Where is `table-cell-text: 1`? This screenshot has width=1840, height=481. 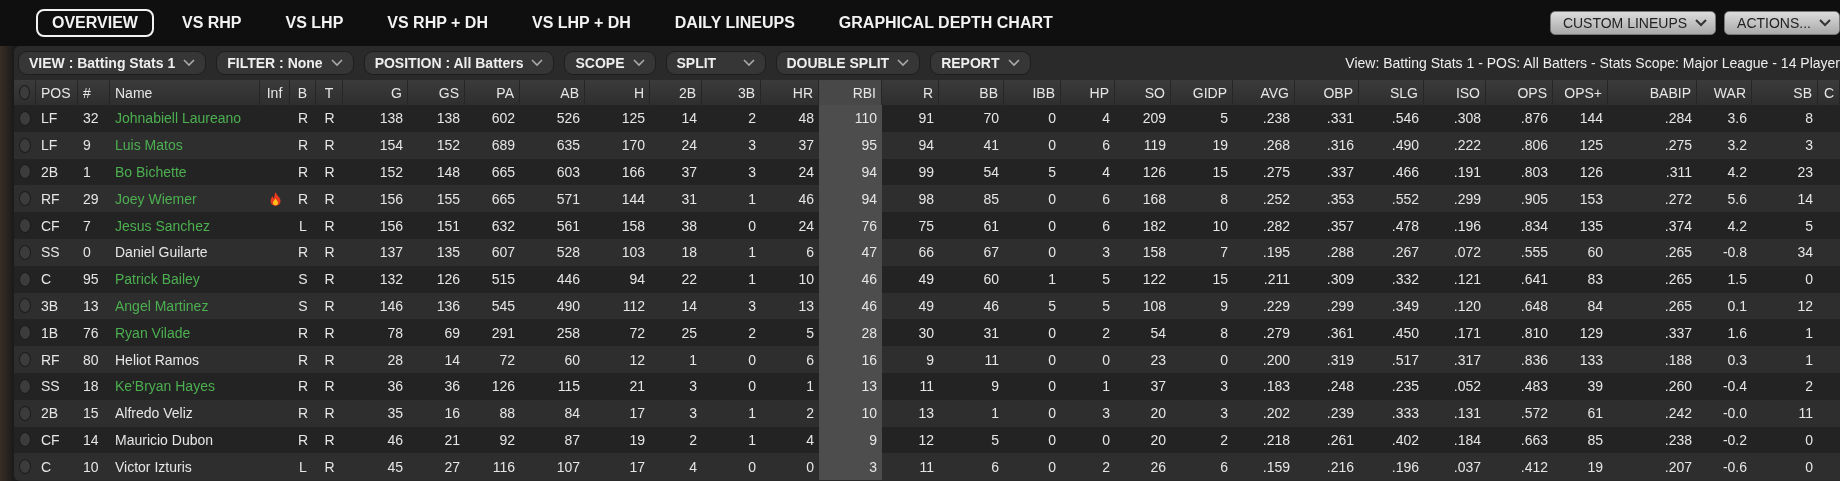 table-cell-text: 1 is located at coordinates (693, 360).